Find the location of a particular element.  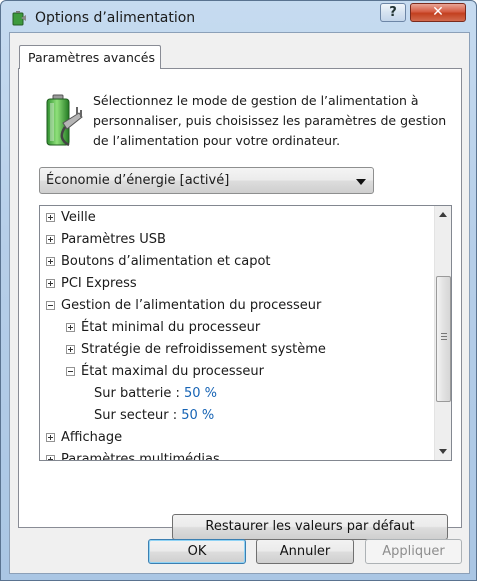

ok-button: OK is located at coordinates (197, 551).